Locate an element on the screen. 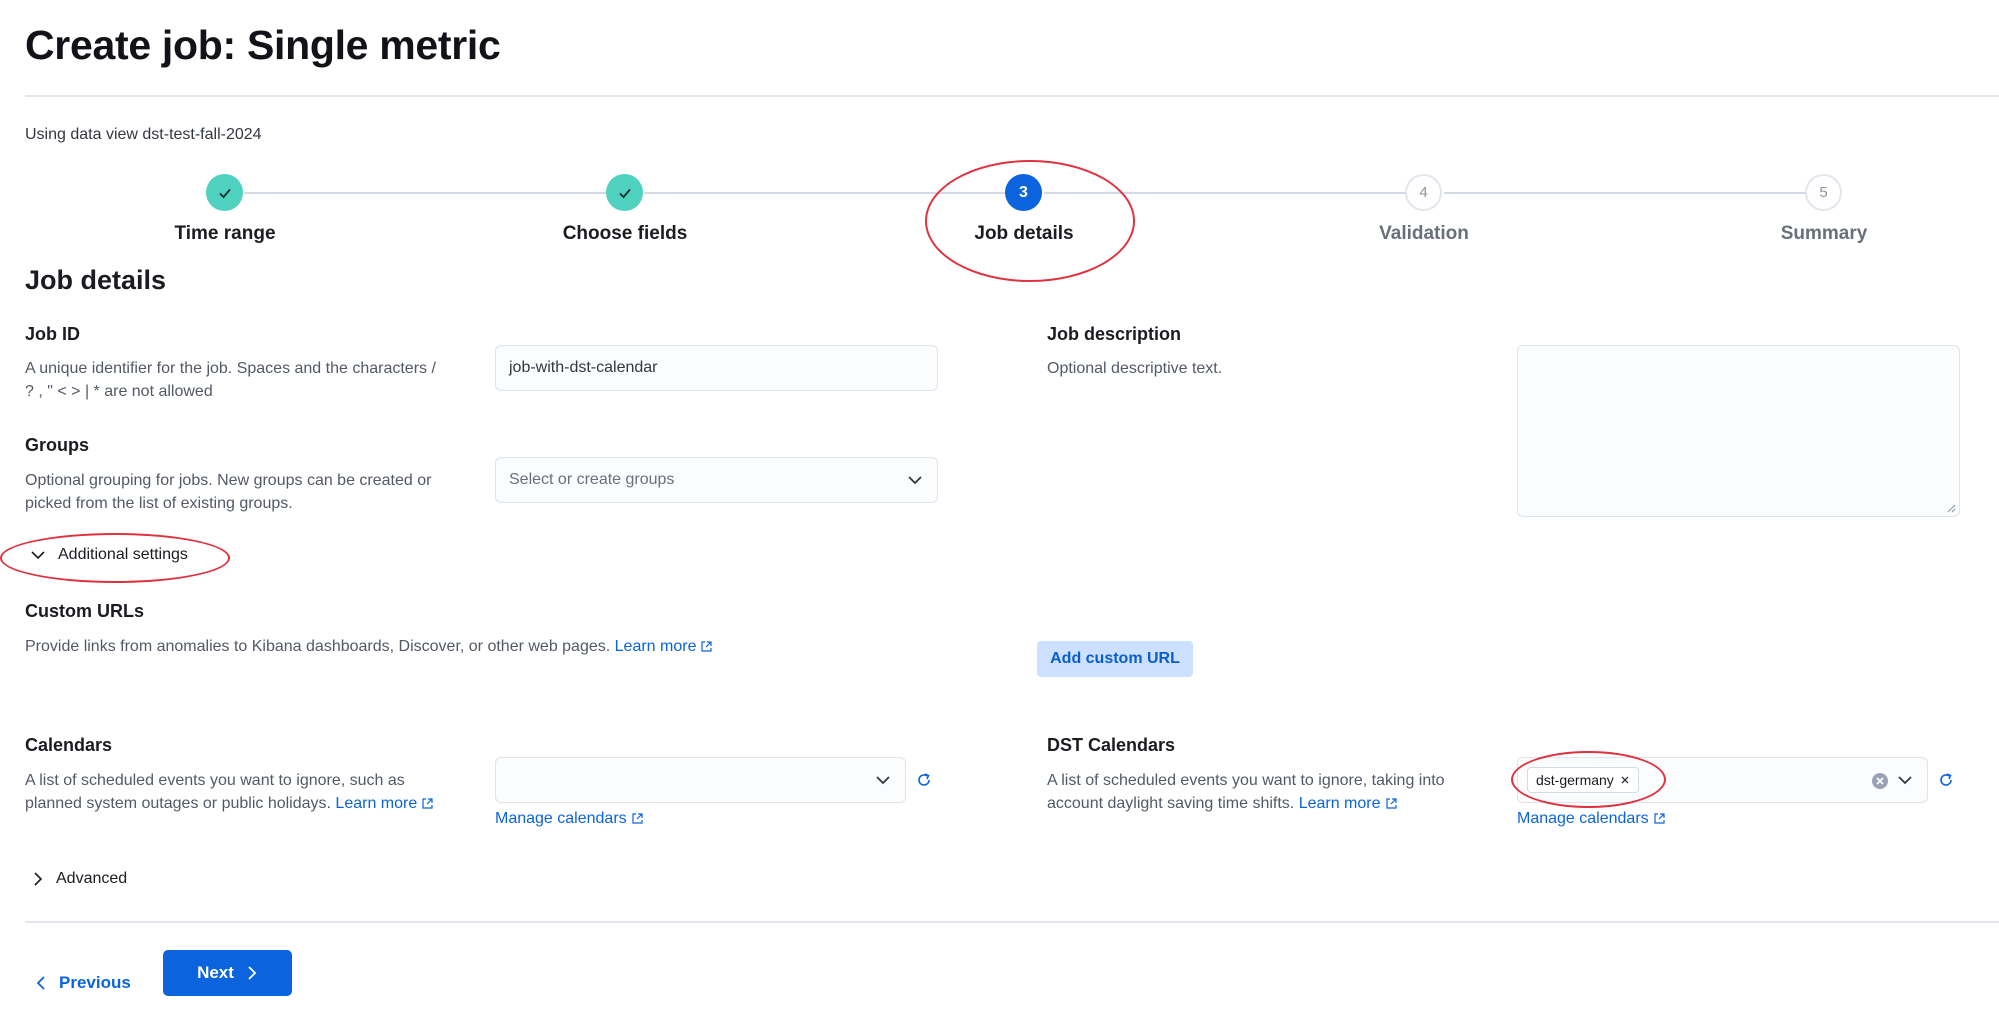 The image size is (1999, 1027). dst-calendars-manage: Manage calendars is located at coordinates (1591, 818).